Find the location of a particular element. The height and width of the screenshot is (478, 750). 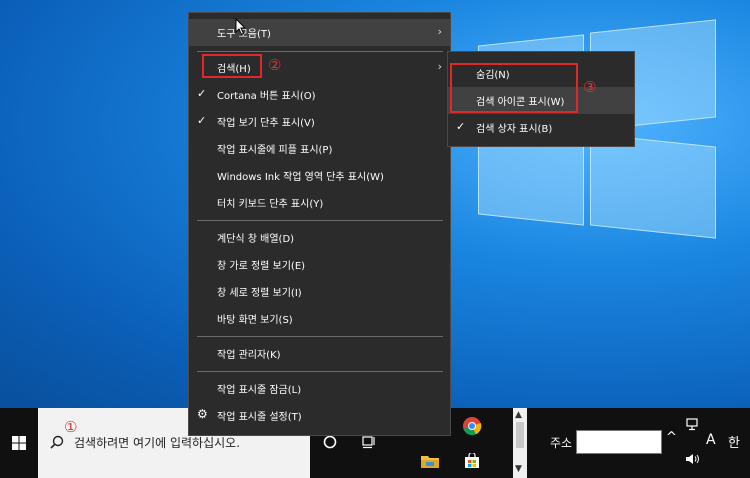

menu-item-lock-taskbar: 작업 표시줄 잠금(L) is located at coordinates (319, 388).